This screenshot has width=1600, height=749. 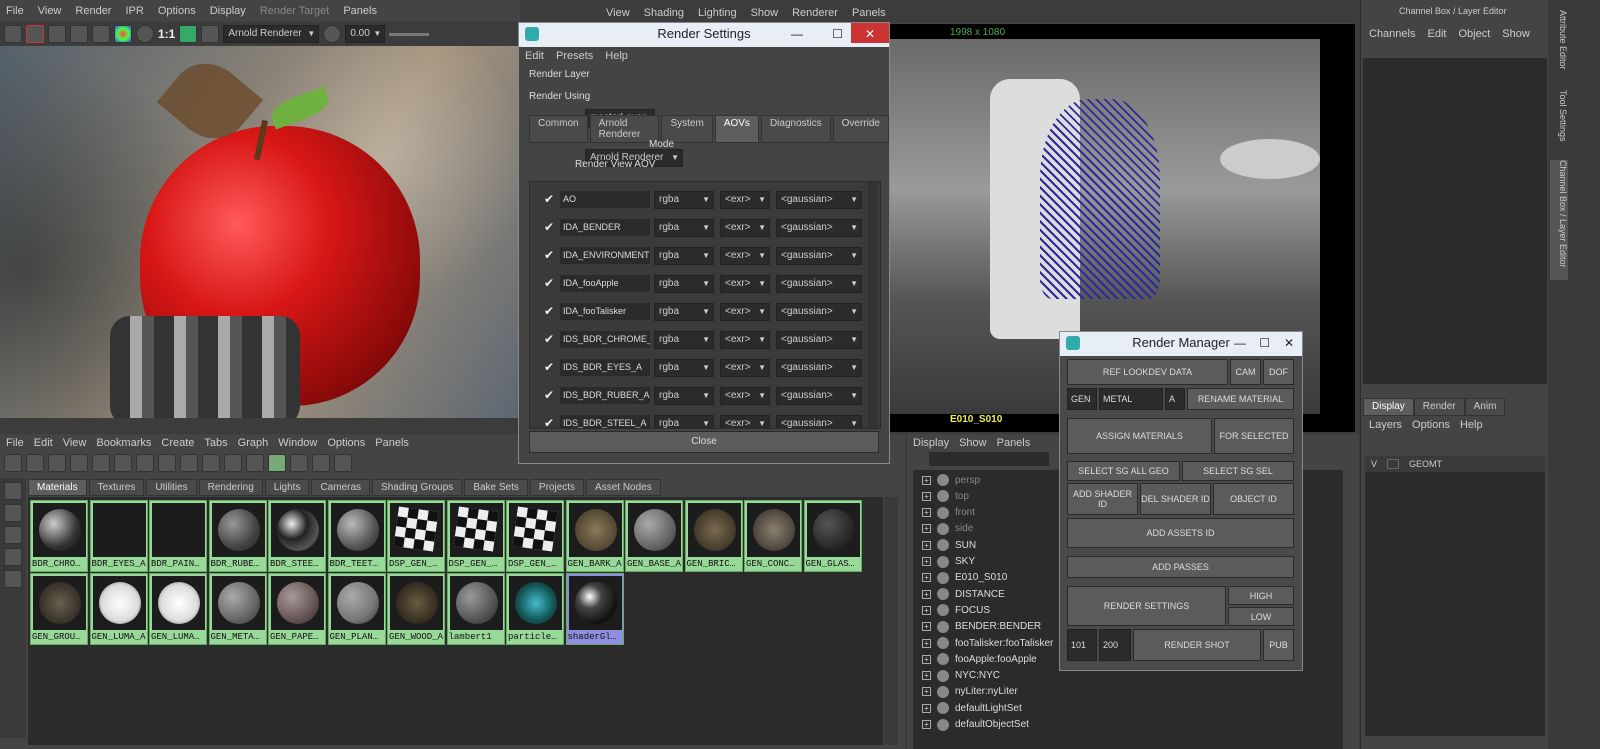 What do you see at coordinates (708, 395) in the screenshot?
I see `aov-row: ✔ IDS_BDR_RUBER_Argba <exr> <gaussian>` at bounding box center [708, 395].